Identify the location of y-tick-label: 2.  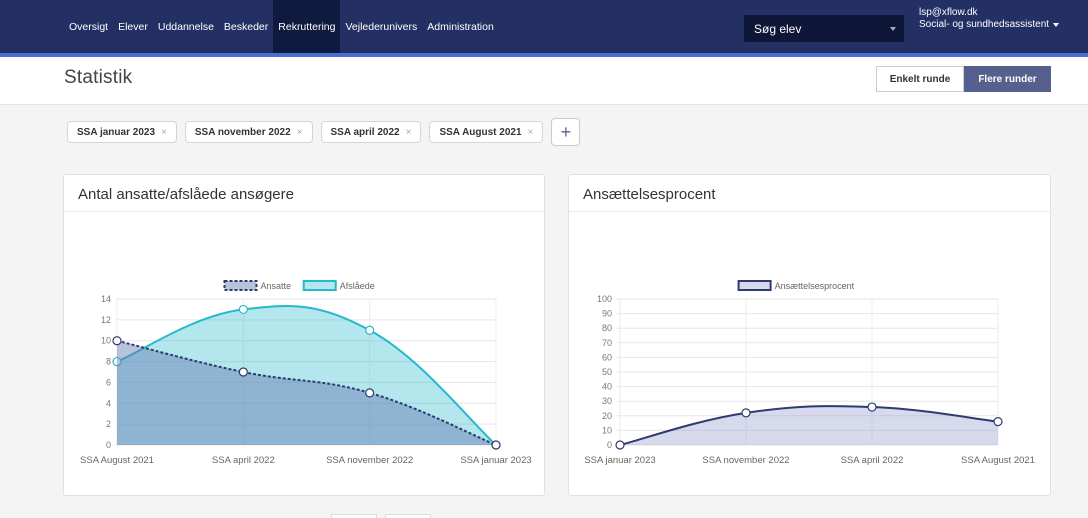
(108, 424).